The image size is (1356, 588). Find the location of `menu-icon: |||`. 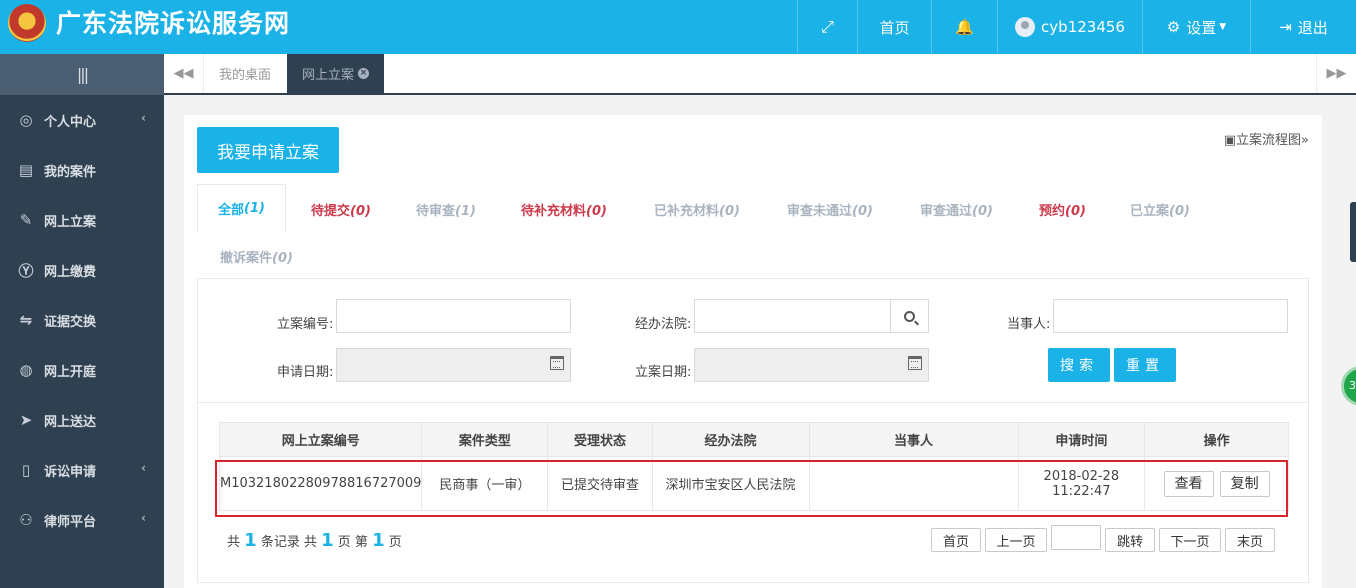

menu-icon: ||| is located at coordinates (82, 74).